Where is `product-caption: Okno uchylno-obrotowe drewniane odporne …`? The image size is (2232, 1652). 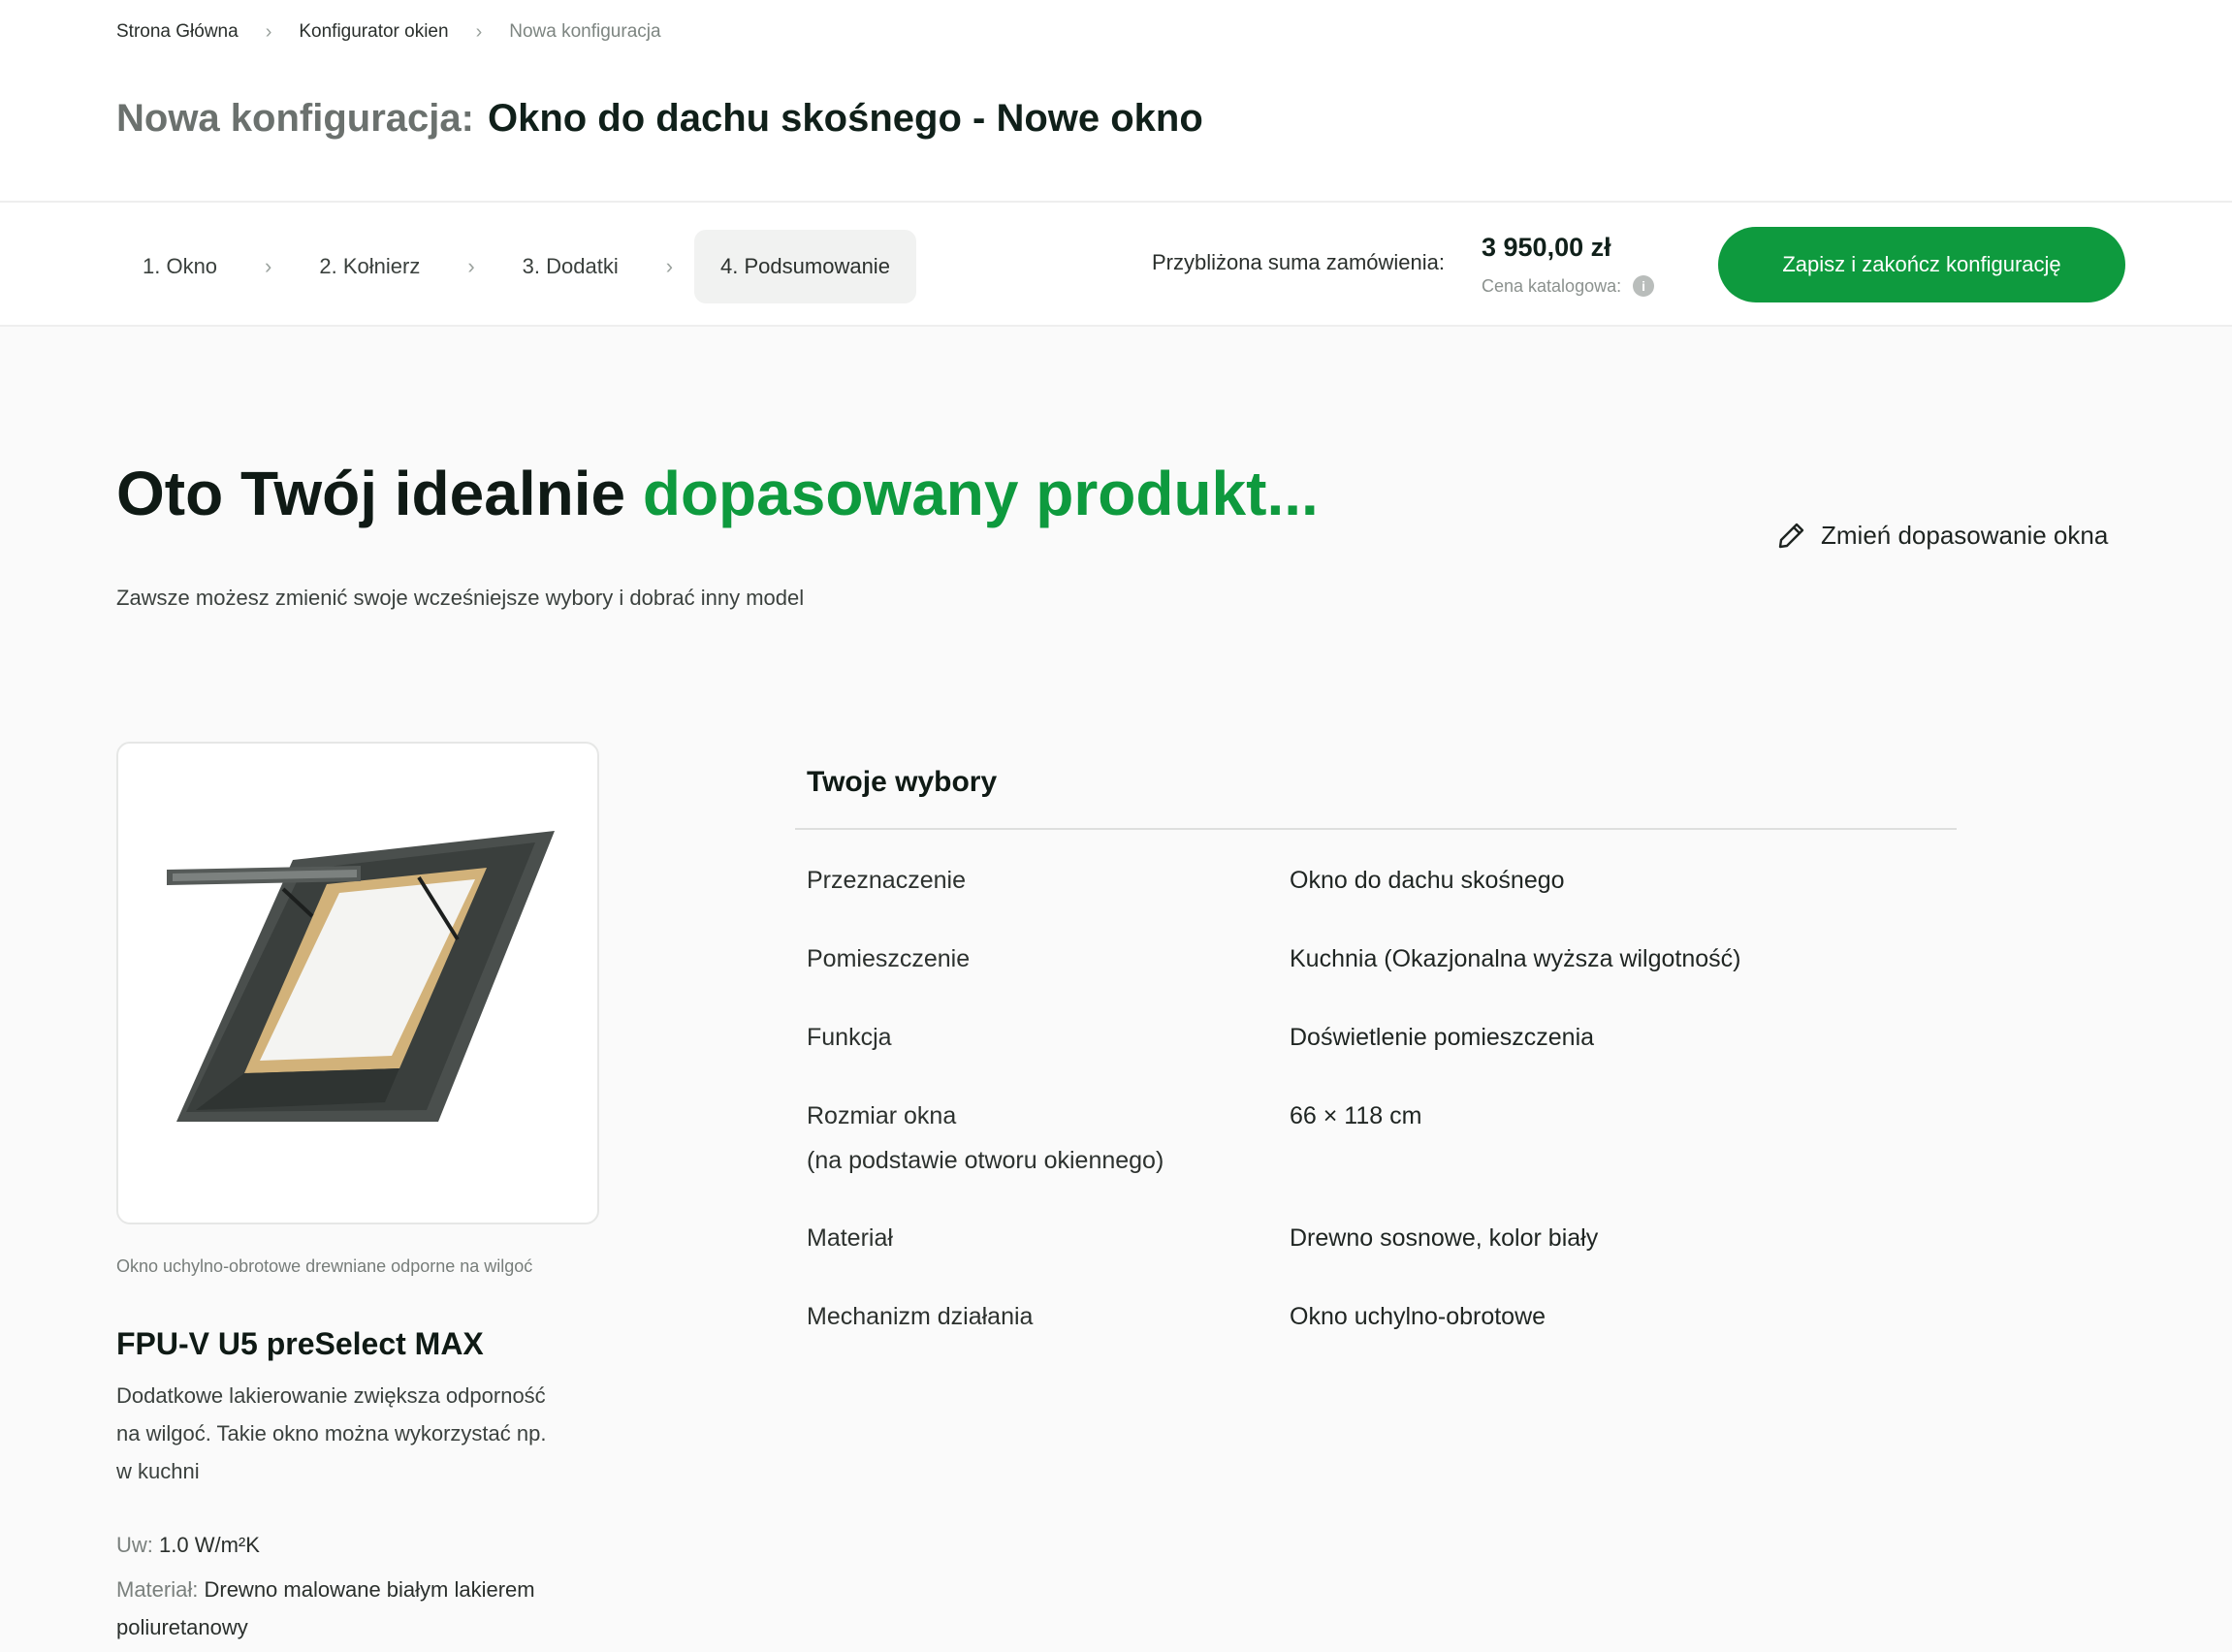 product-caption: Okno uchylno-obrotowe drewniane odporne … is located at coordinates (324, 1266).